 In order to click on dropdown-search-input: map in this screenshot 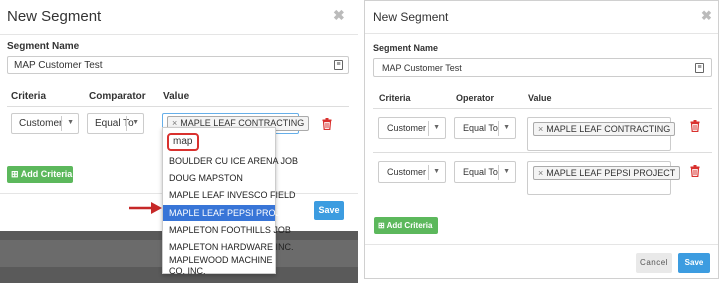, I will do `click(183, 142)`.